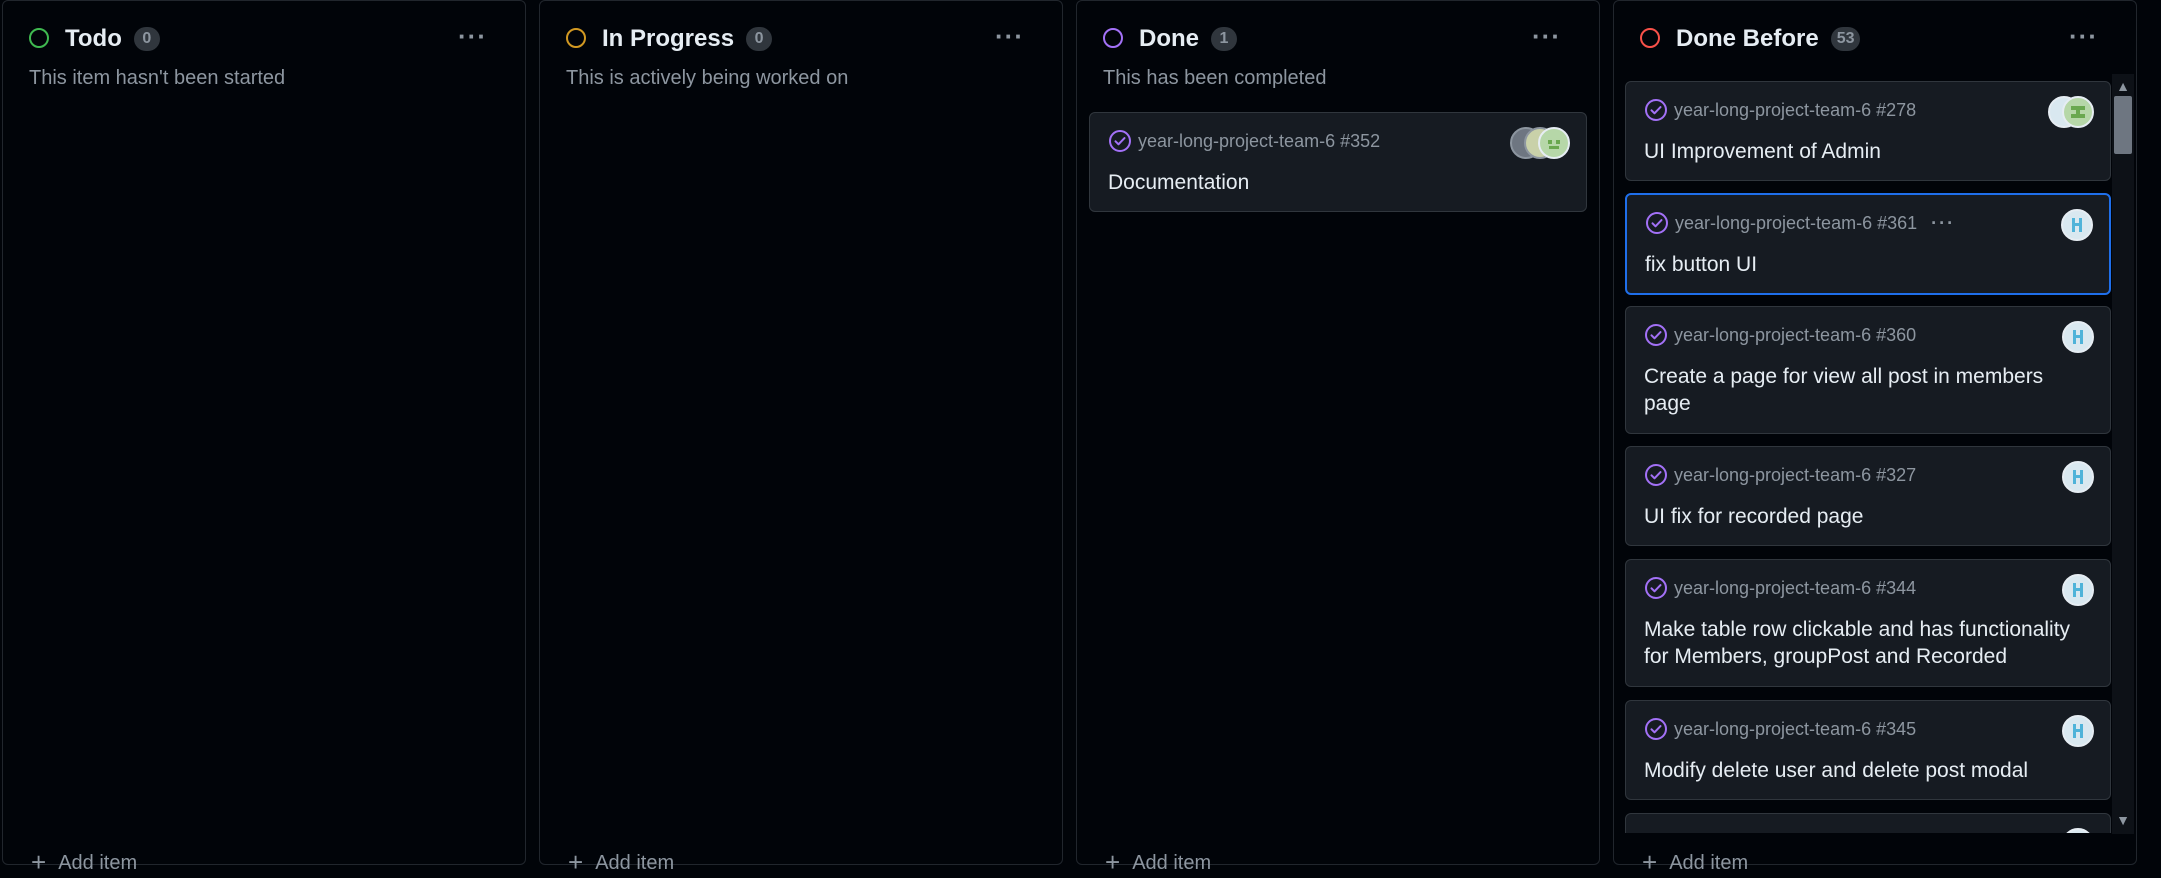 The width and height of the screenshot is (2161, 878). I want to click on column-header: Done Before 53 ···, so click(1875, 39).